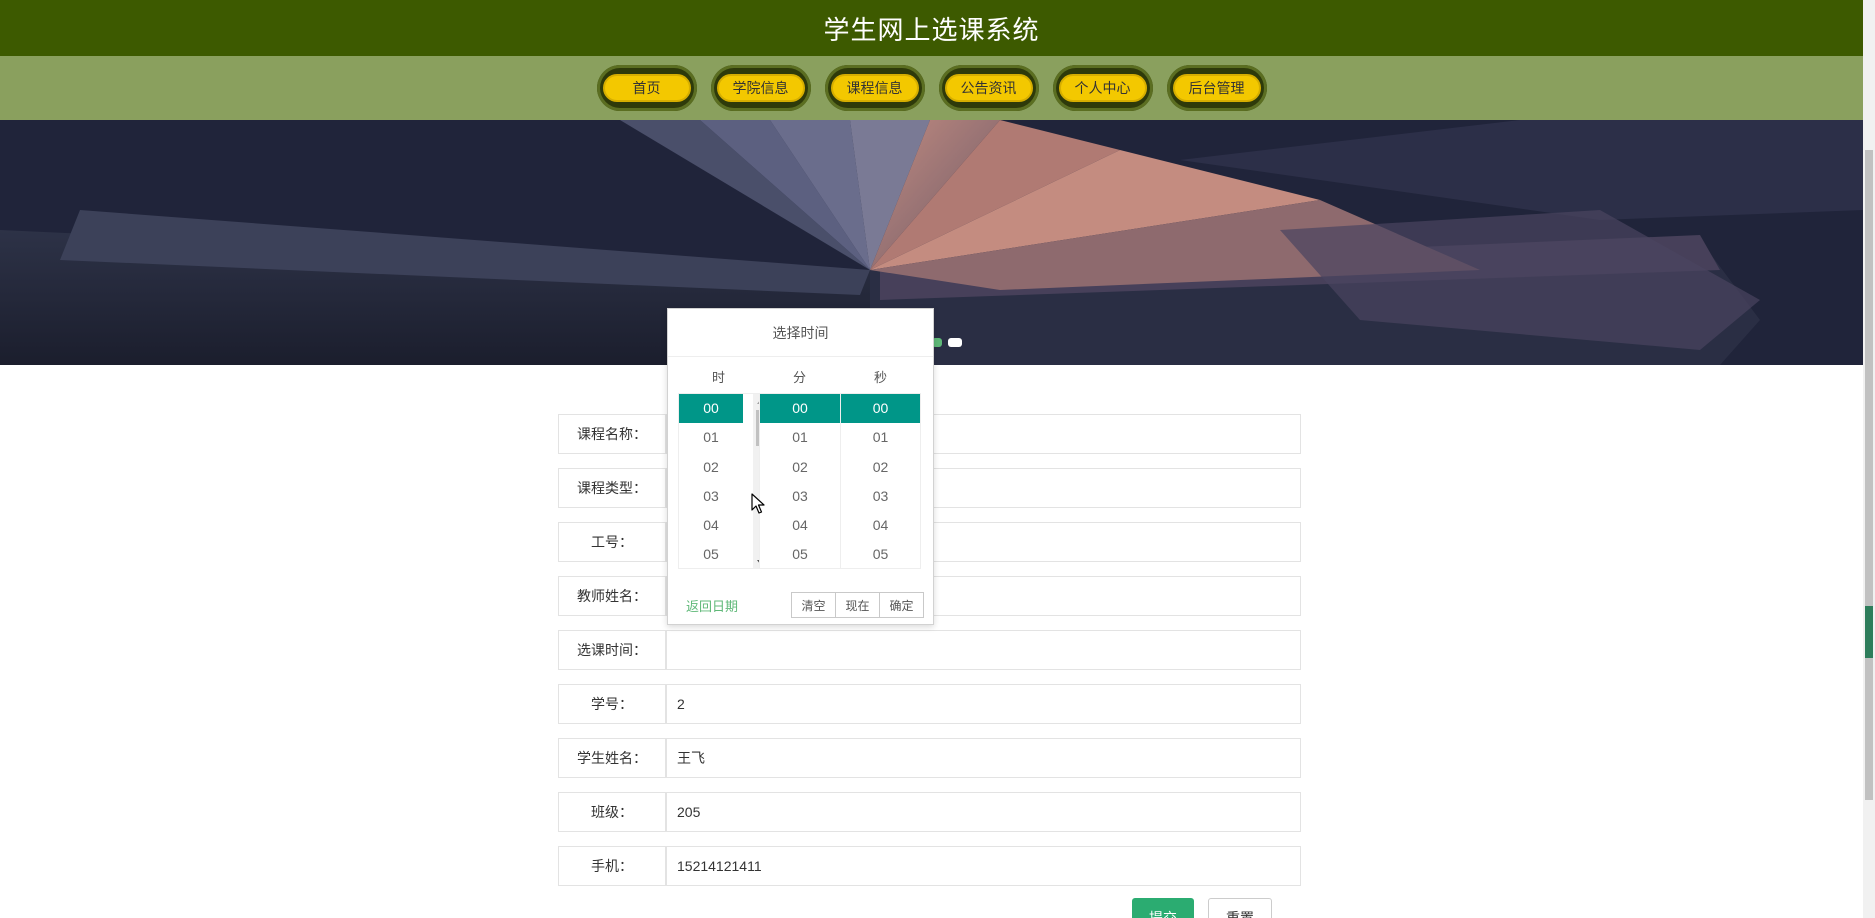  What do you see at coordinates (983, 704) in the screenshot?
I see `student-id-input: 2` at bounding box center [983, 704].